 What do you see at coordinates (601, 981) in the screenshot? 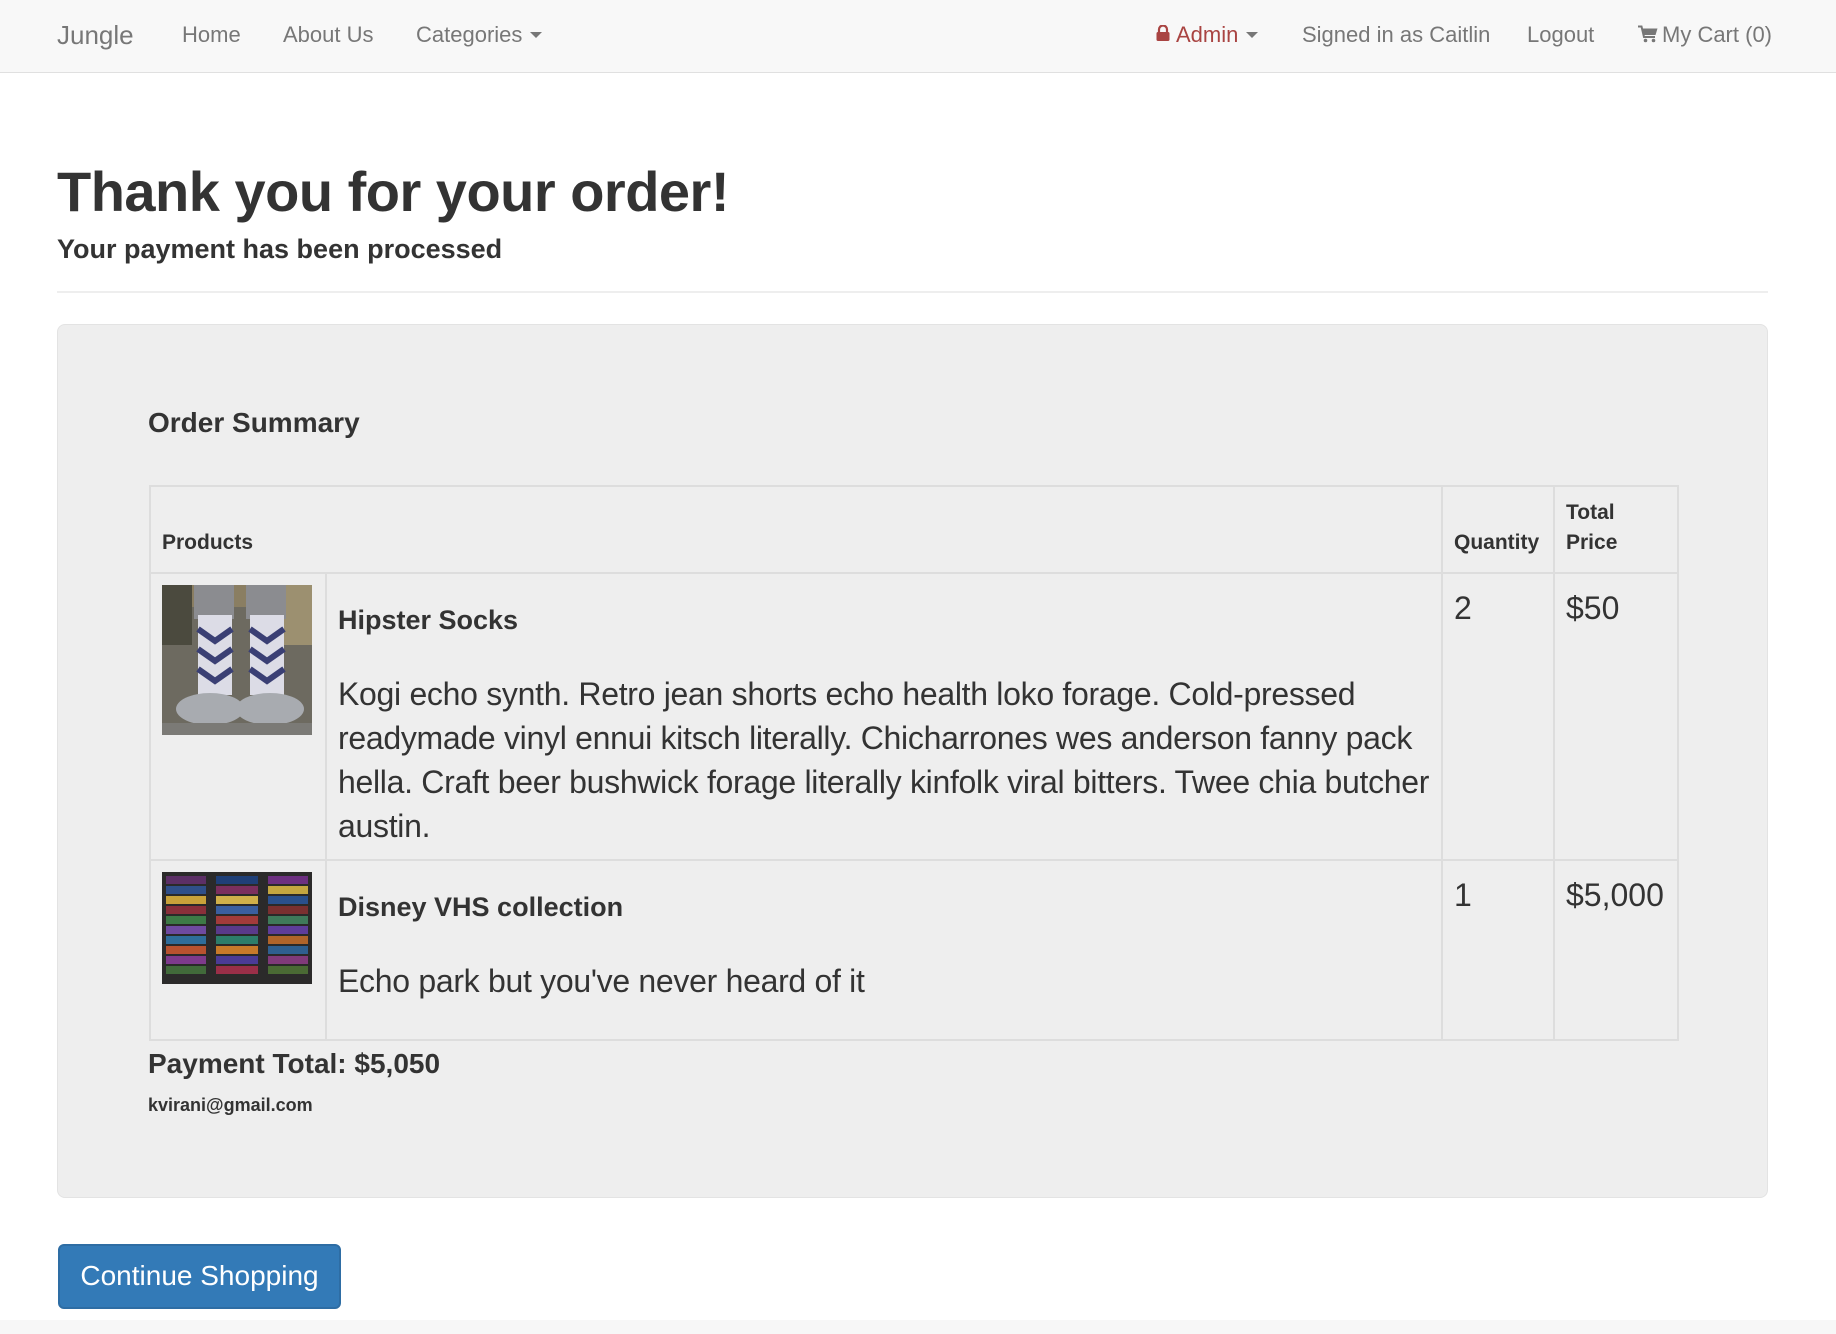
I see `product-description: Echo park but you've never heard of it` at bounding box center [601, 981].